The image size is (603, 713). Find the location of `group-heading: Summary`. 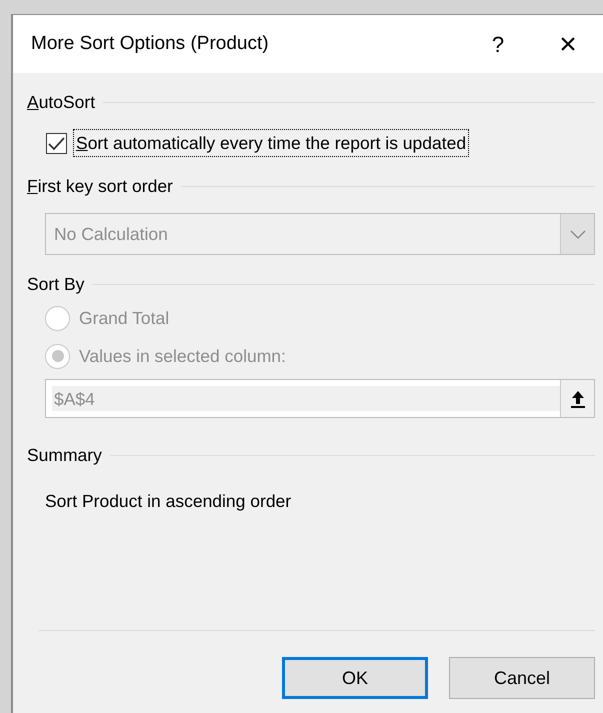

group-heading: Summary is located at coordinates (64, 456).